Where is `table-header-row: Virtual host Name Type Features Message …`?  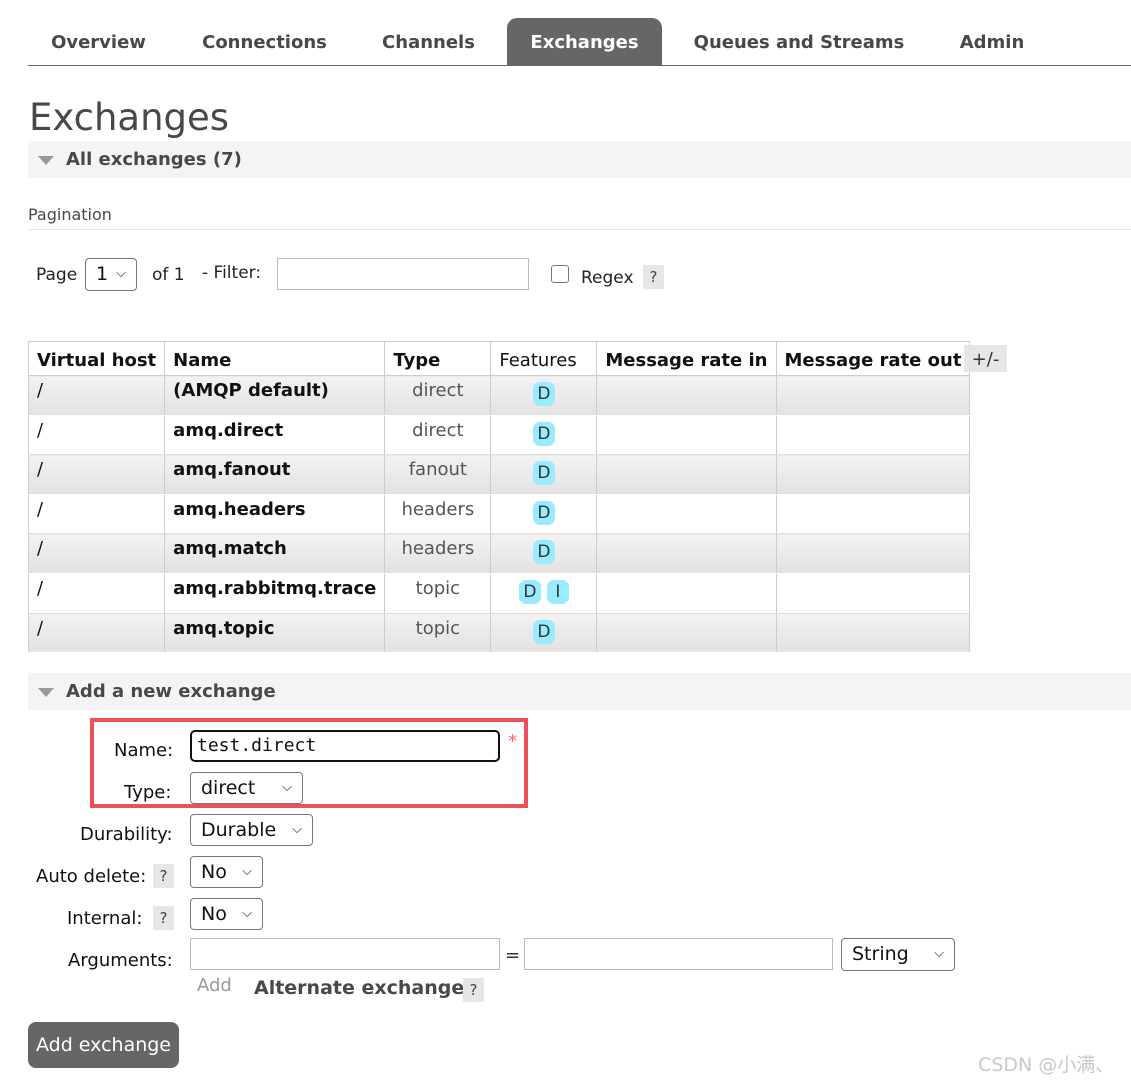 table-header-row: Virtual host Name Type Features Message … is located at coordinates (499, 358).